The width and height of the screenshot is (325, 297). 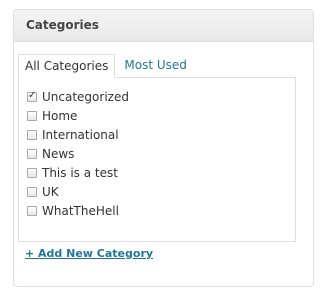 I want to click on category-label: News, so click(x=58, y=153).